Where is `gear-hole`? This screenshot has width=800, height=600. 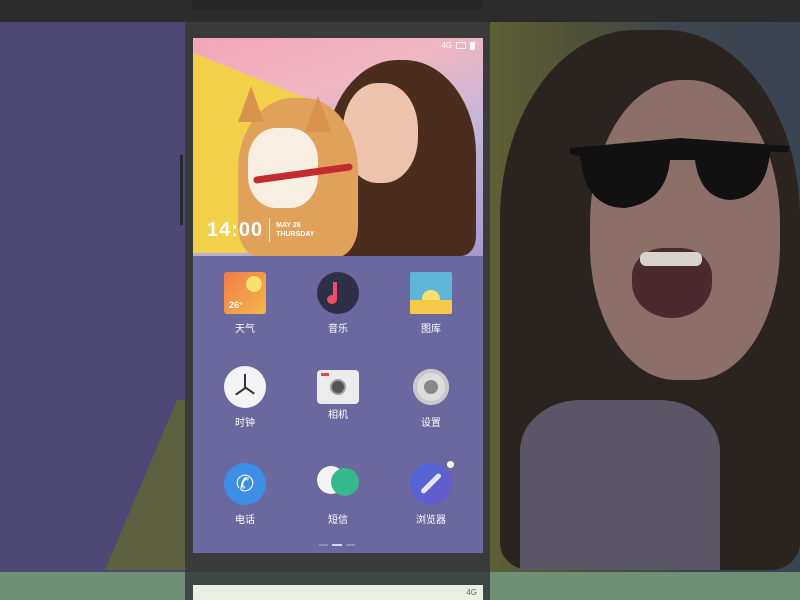 gear-hole is located at coordinates (431, 387).